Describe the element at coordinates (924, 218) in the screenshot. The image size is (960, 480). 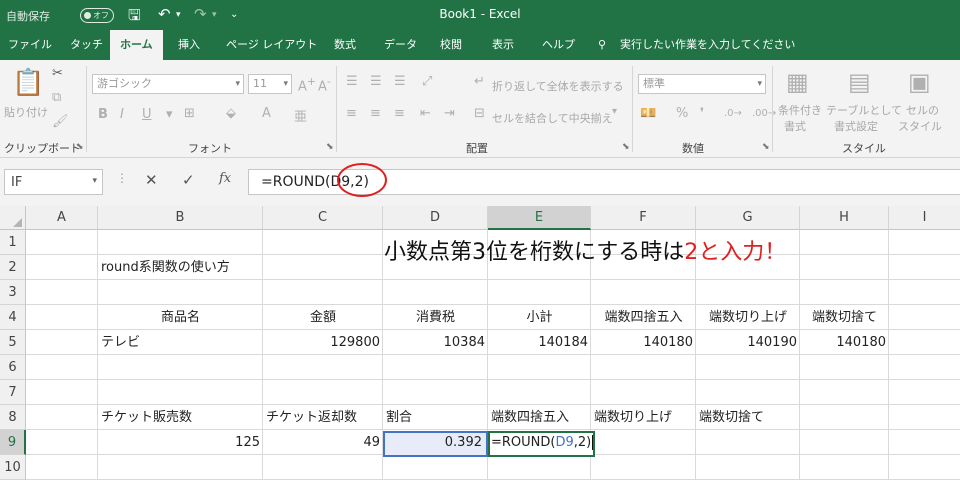
I see `column-header-i: I` at that location.